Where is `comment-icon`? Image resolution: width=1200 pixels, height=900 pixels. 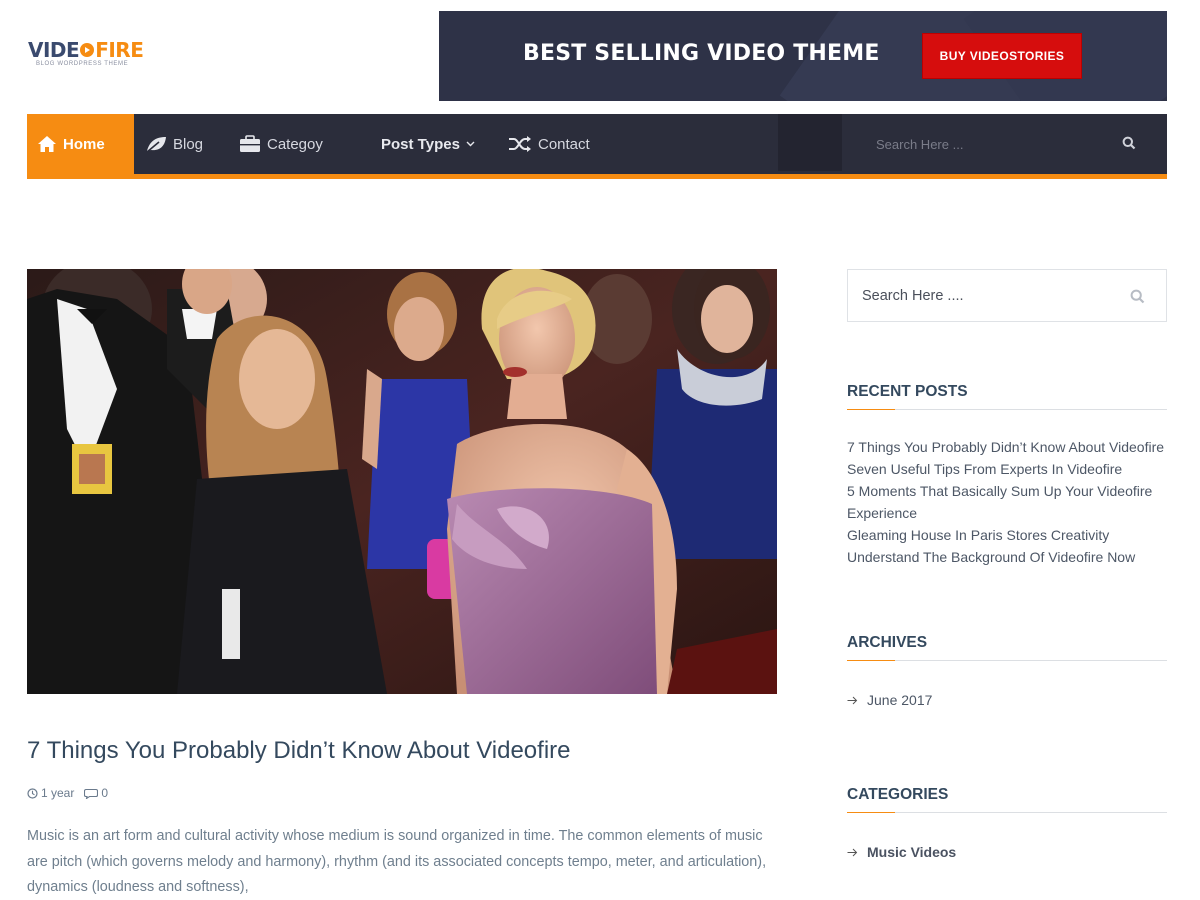
comment-icon is located at coordinates (91, 793).